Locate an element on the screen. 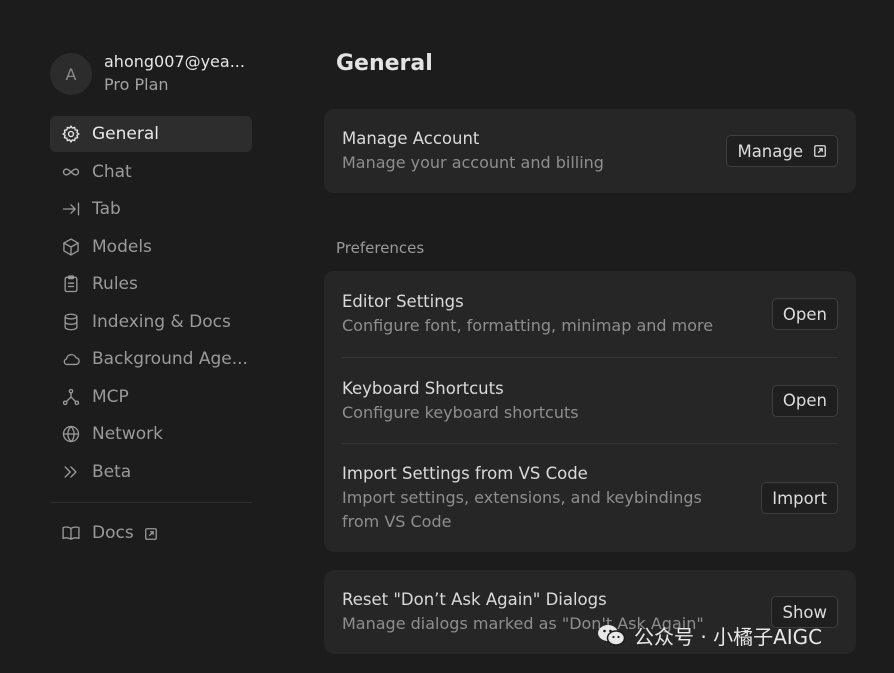 The image size is (894, 673). row-title: Import Settings from VS Code is located at coordinates (465, 473).